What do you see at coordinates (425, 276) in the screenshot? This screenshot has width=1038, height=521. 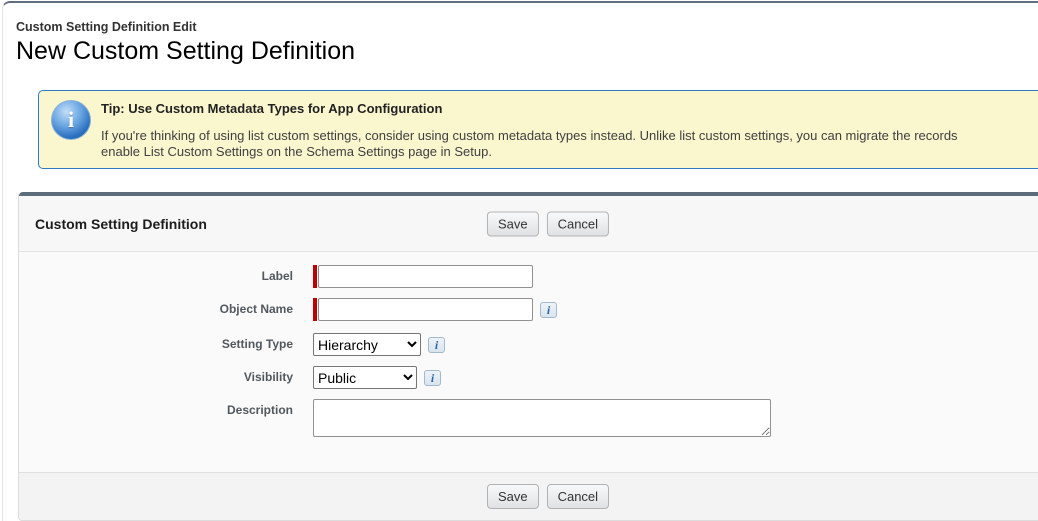 I see `label-input` at bounding box center [425, 276].